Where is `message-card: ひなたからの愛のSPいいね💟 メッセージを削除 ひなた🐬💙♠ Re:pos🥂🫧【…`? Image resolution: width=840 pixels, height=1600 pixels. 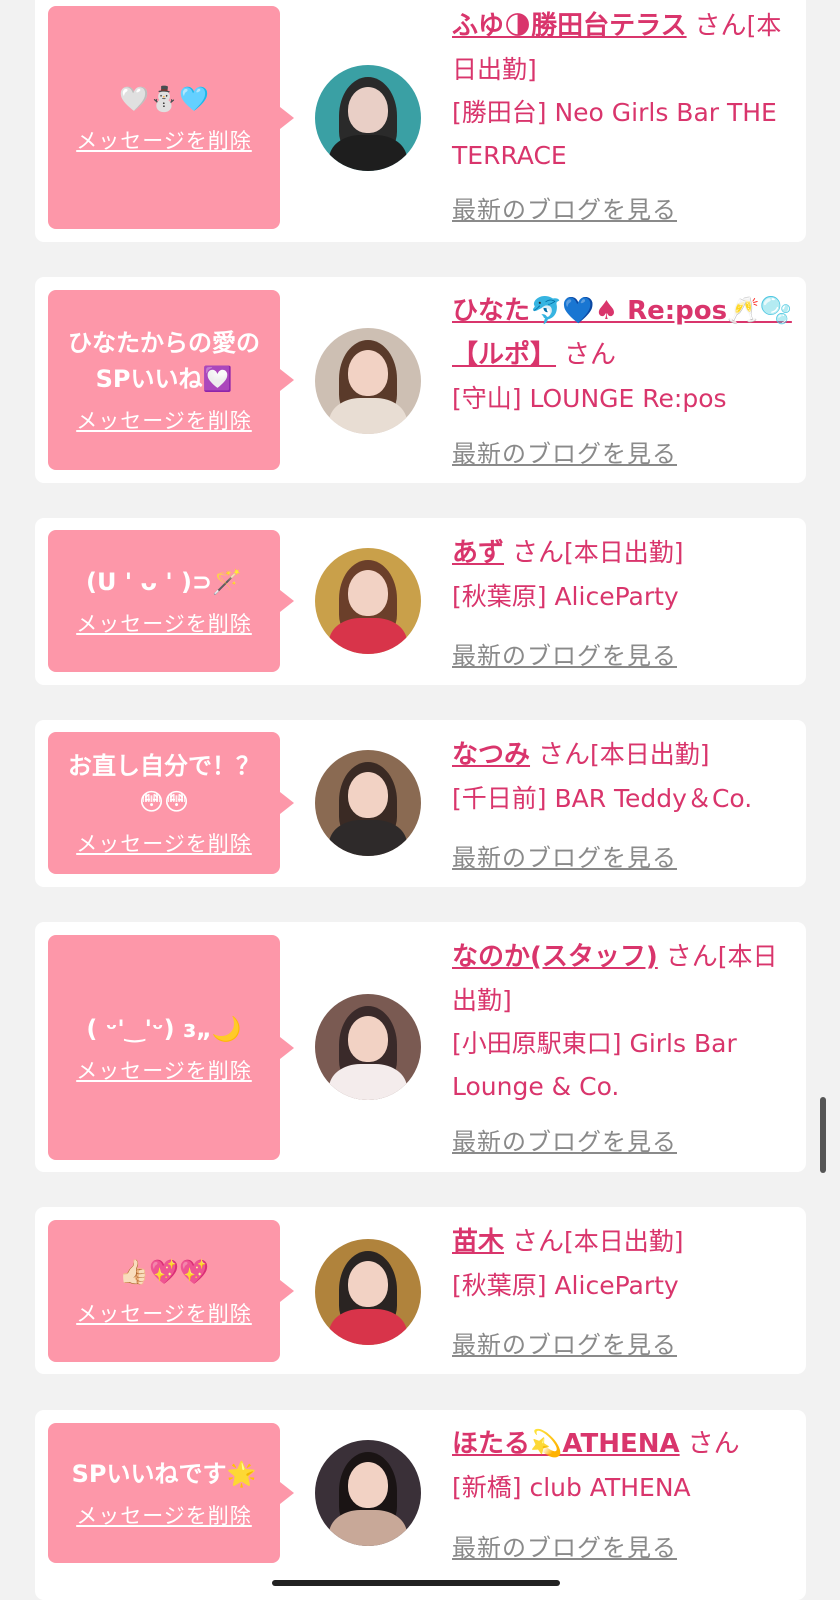
message-card: ひなたからの愛のSPいいね💟 メッセージを削除 ひなた🐬💙♠ Re:pos🥂🫧【… is located at coordinates (420, 380).